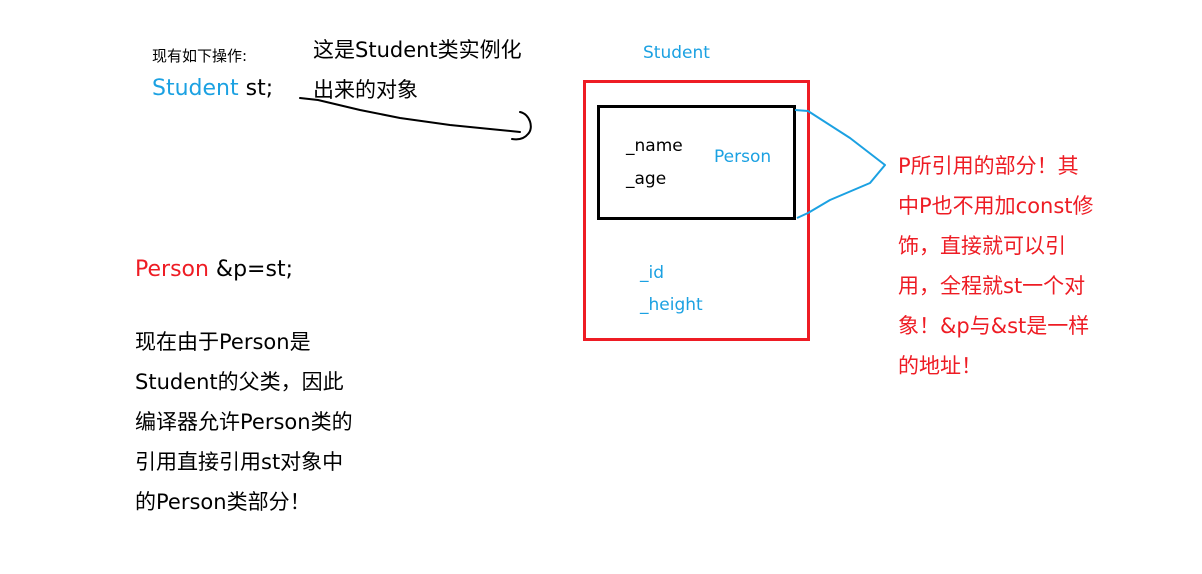 The width and height of the screenshot is (1202, 574). I want to click on reference-variable: &p=st;, so click(250, 269).